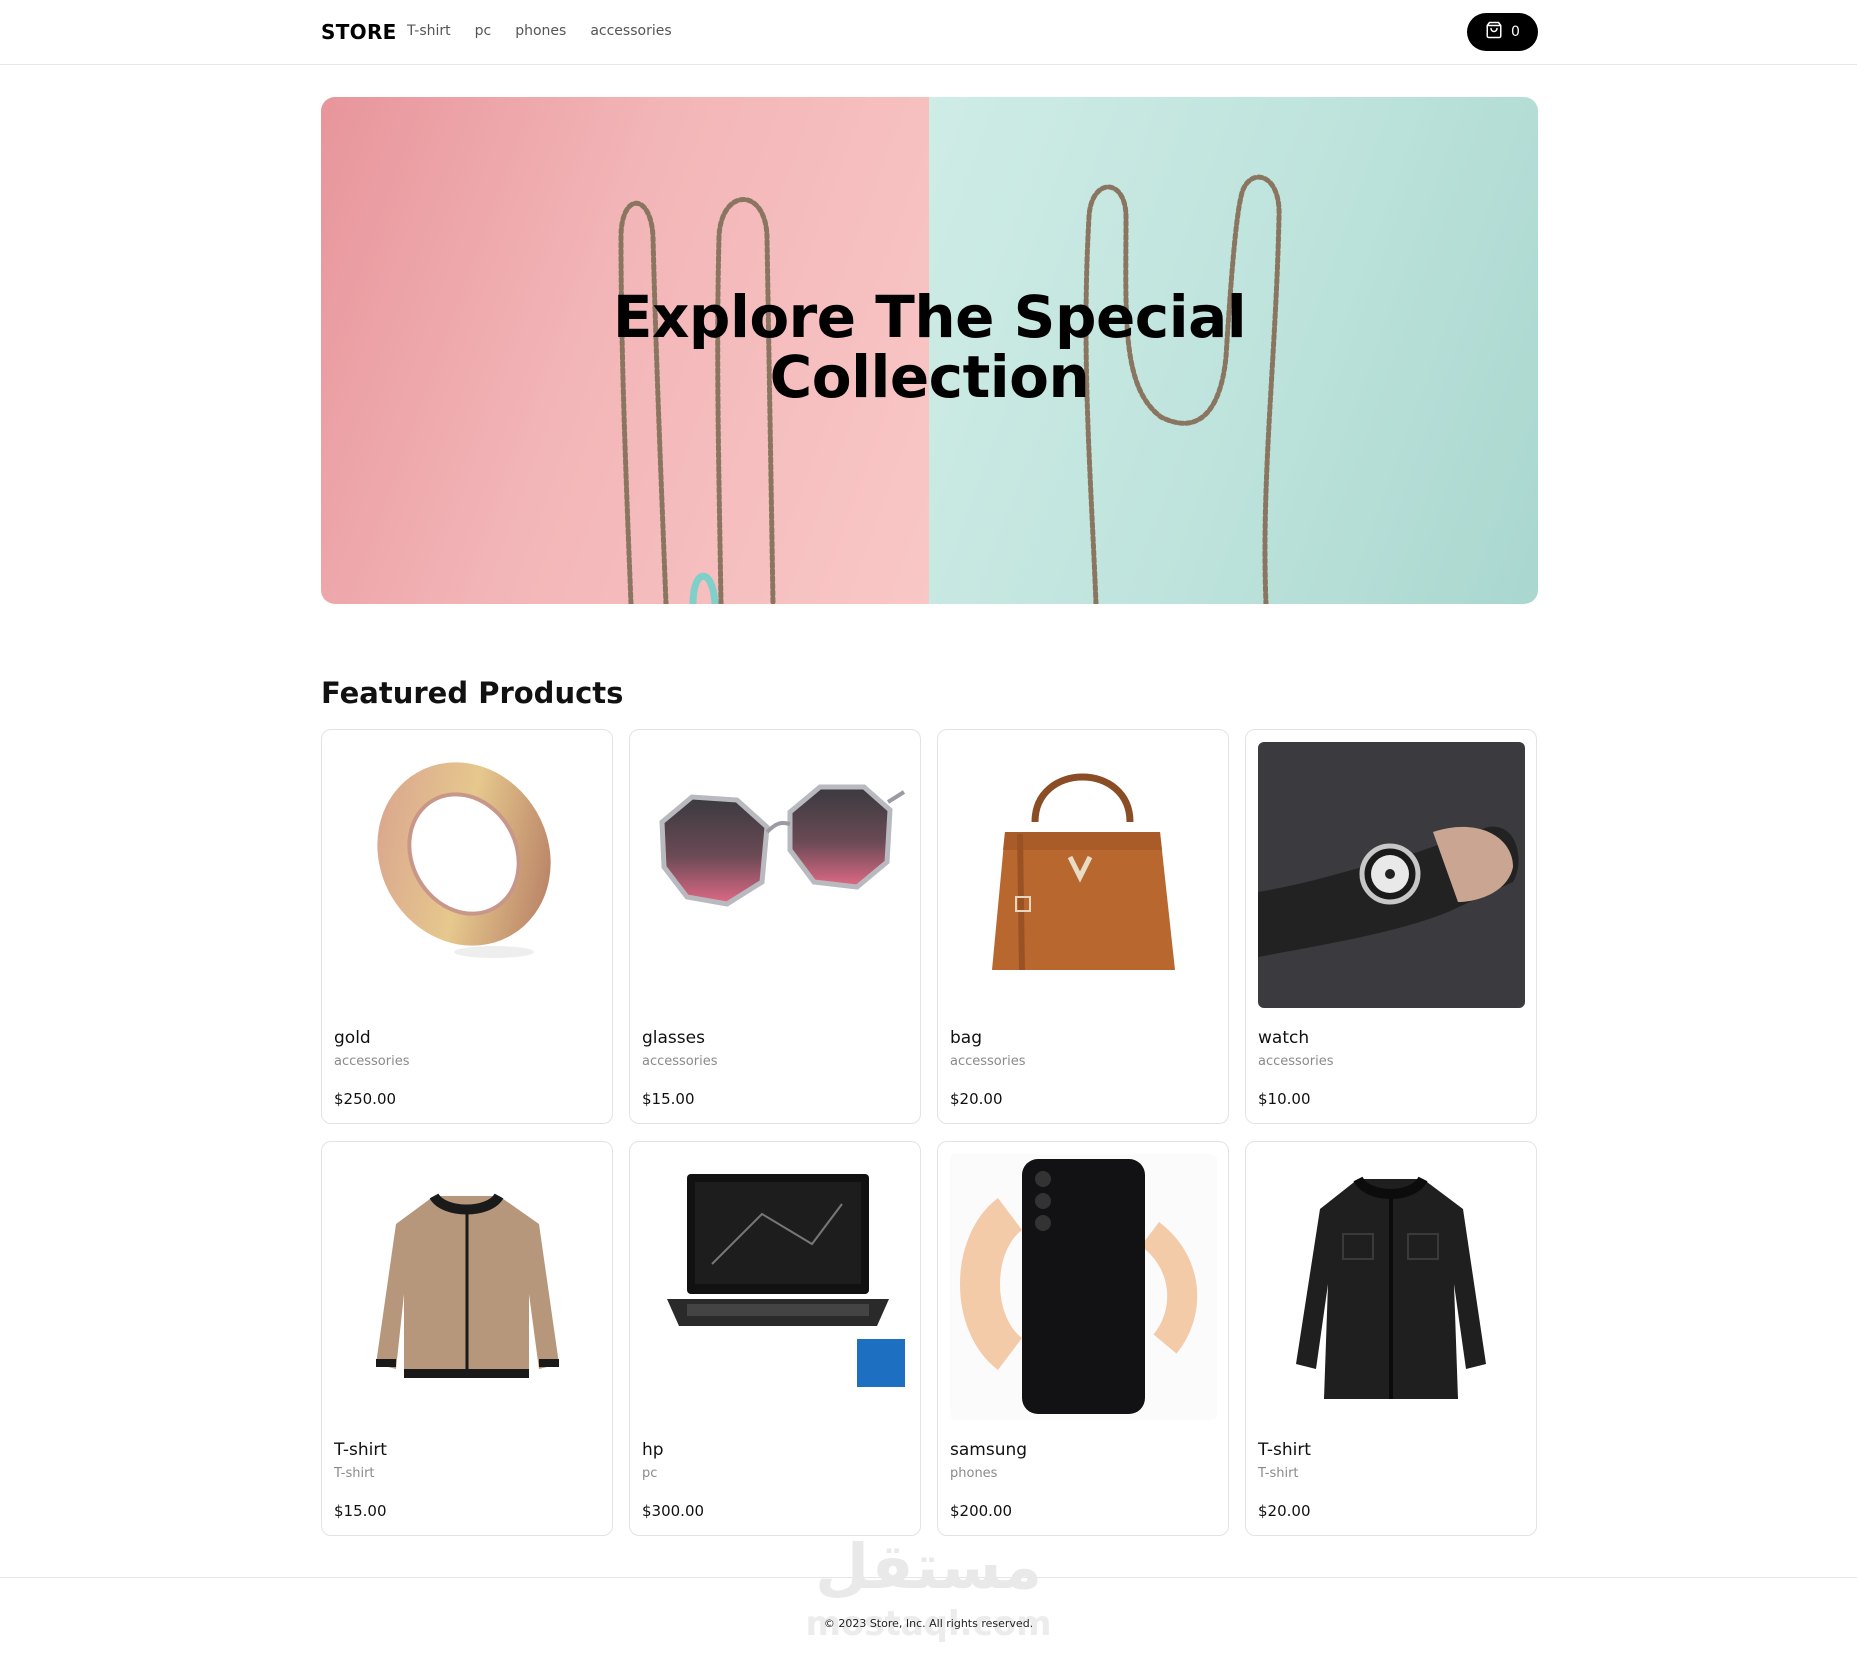 This screenshot has width=1857, height=1673. What do you see at coordinates (352, 1038) in the screenshot?
I see `product-name: gold` at bounding box center [352, 1038].